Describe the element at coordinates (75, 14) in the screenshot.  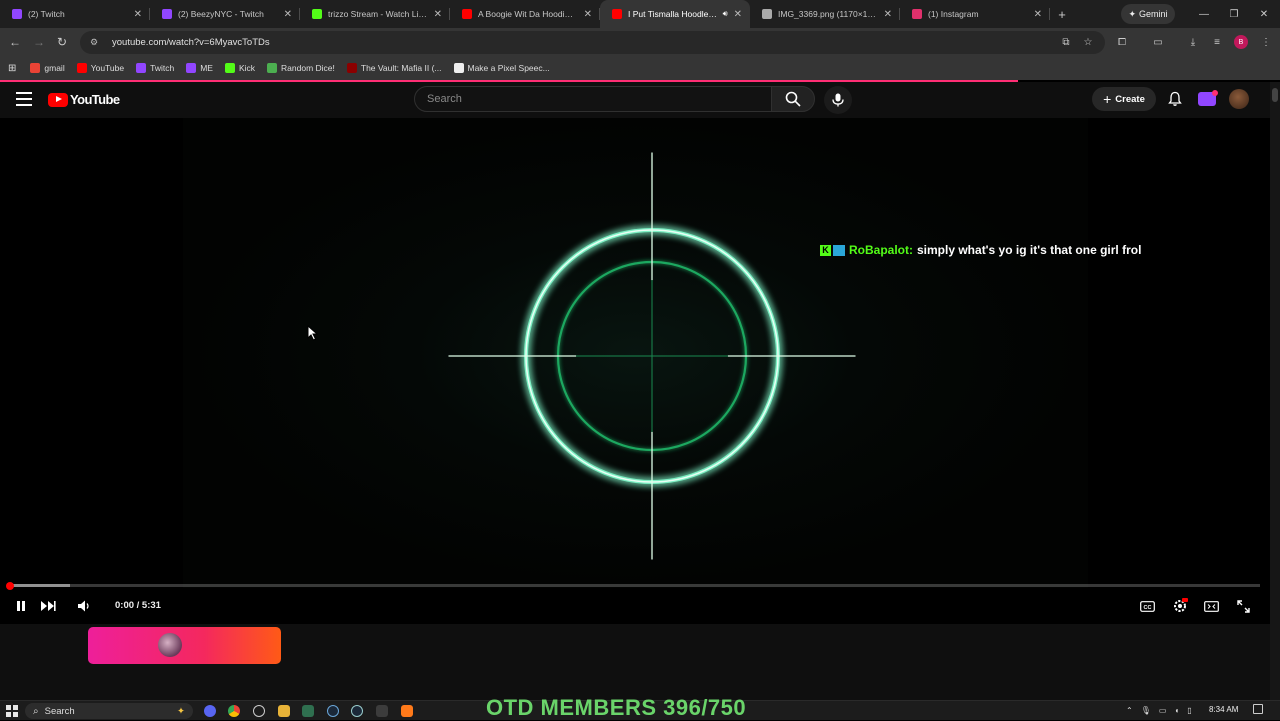
I see `browser-tab: (2) Twitch ✕` at that location.